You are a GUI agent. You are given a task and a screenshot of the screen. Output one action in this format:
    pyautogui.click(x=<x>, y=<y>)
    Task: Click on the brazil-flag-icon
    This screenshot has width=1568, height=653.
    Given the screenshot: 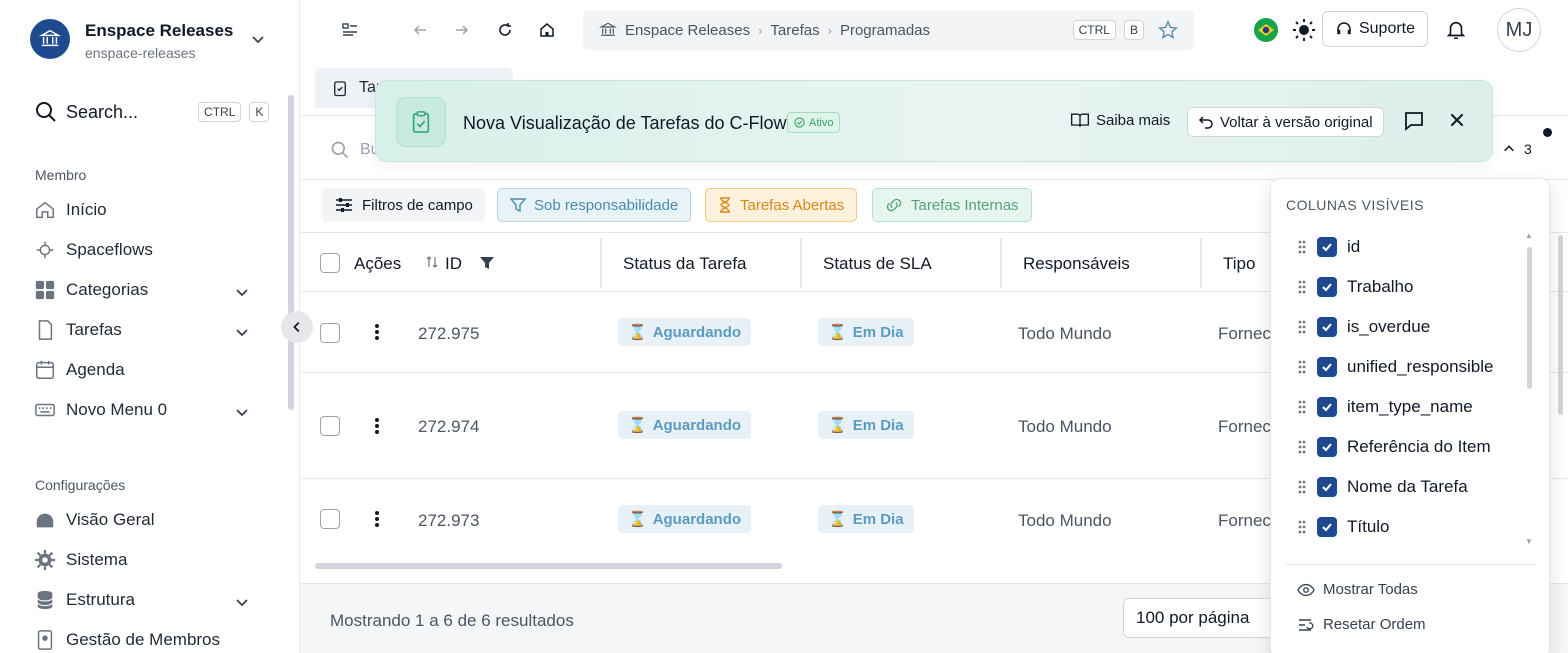 What is the action you would take?
    pyautogui.click(x=1266, y=30)
    